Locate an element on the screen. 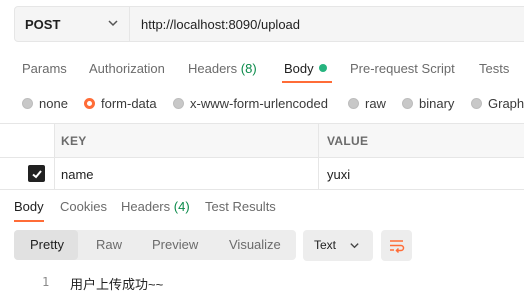 This screenshot has height=293, width=524. radio-graphql-label: GraphQL is located at coordinates (506, 103).